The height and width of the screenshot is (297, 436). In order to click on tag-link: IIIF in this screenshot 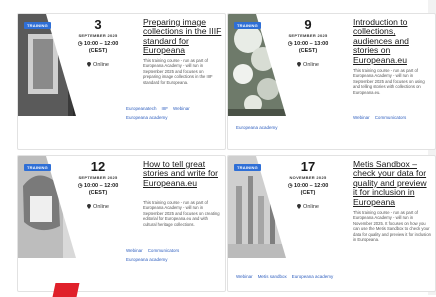, I will do `click(165, 108)`.